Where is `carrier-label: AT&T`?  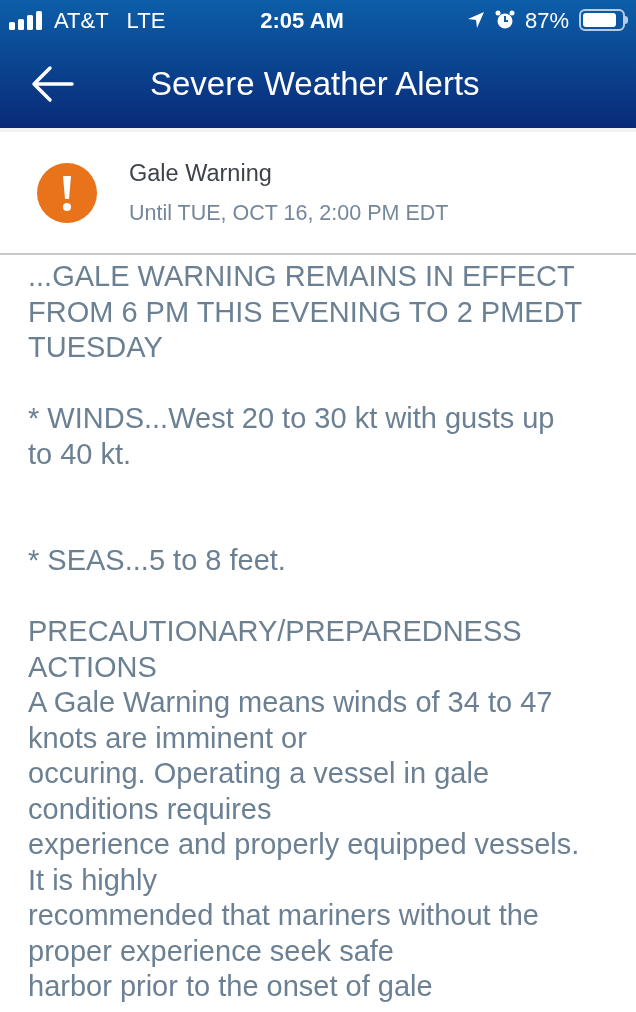
carrier-label: AT&T is located at coordinates (81, 20).